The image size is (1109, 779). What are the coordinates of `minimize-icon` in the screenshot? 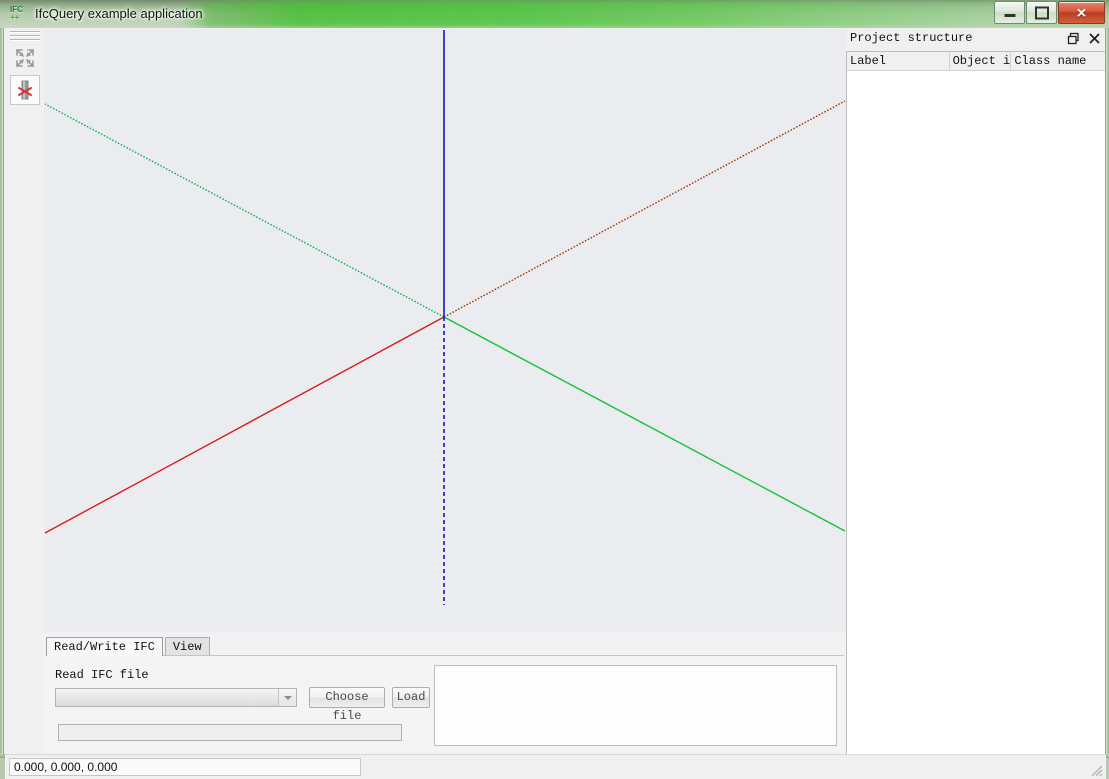 It's located at (1009, 15).